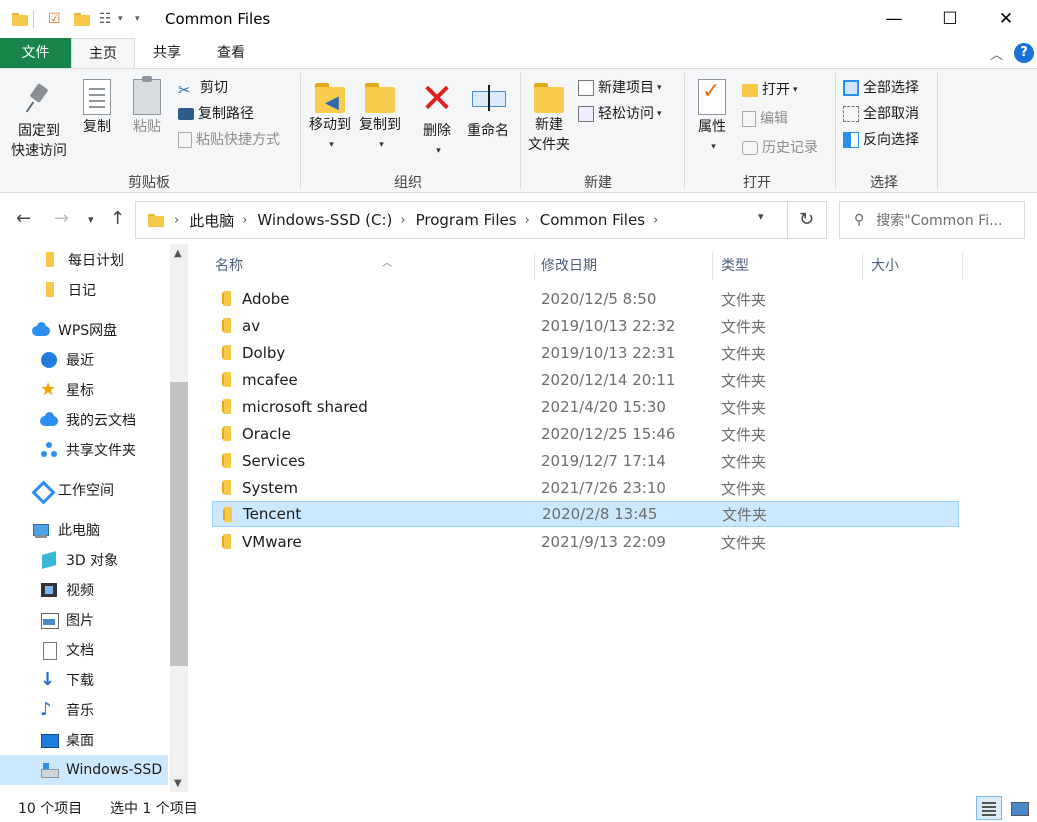 This screenshot has width=1037, height=822. What do you see at coordinates (371, 266) in the screenshot?
I see `column-header-name: ︿ 名称` at bounding box center [371, 266].